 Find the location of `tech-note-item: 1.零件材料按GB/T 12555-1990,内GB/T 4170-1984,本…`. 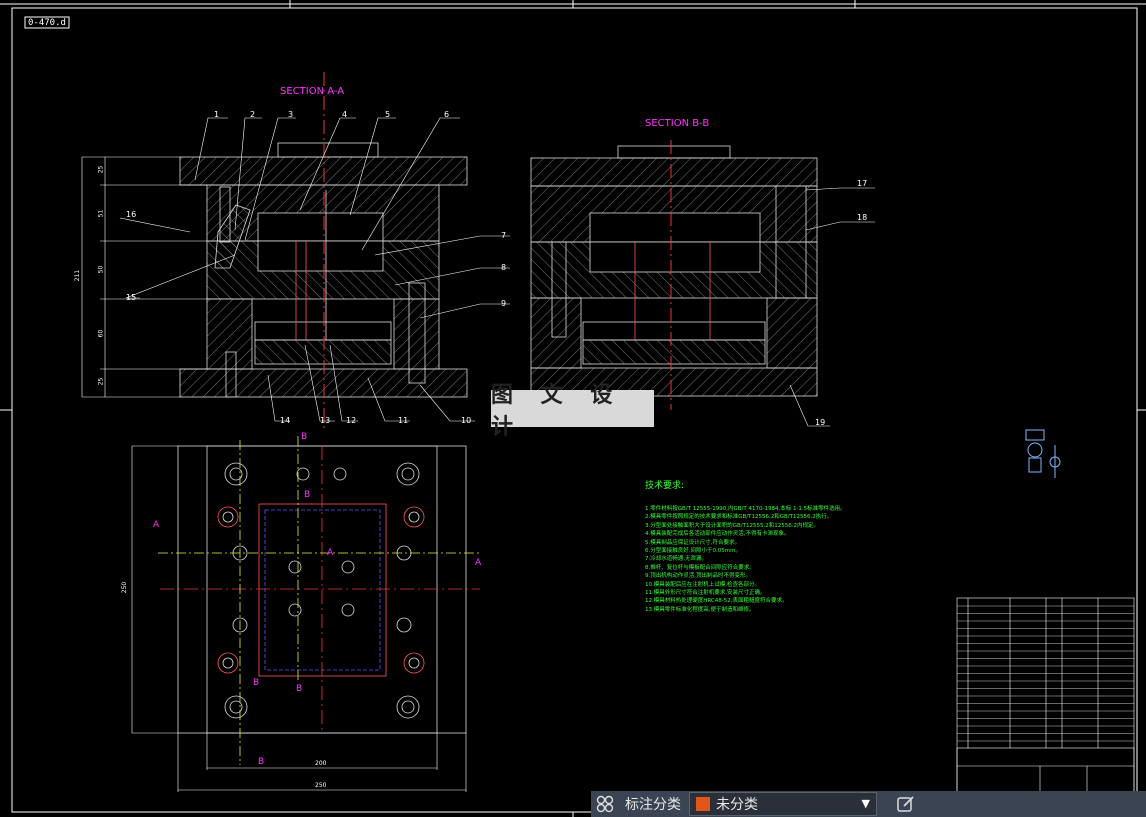

tech-note-item: 1.零件材料按GB/T 12555-1990,内GB/T 4170-1984,本… is located at coordinates (745, 509).